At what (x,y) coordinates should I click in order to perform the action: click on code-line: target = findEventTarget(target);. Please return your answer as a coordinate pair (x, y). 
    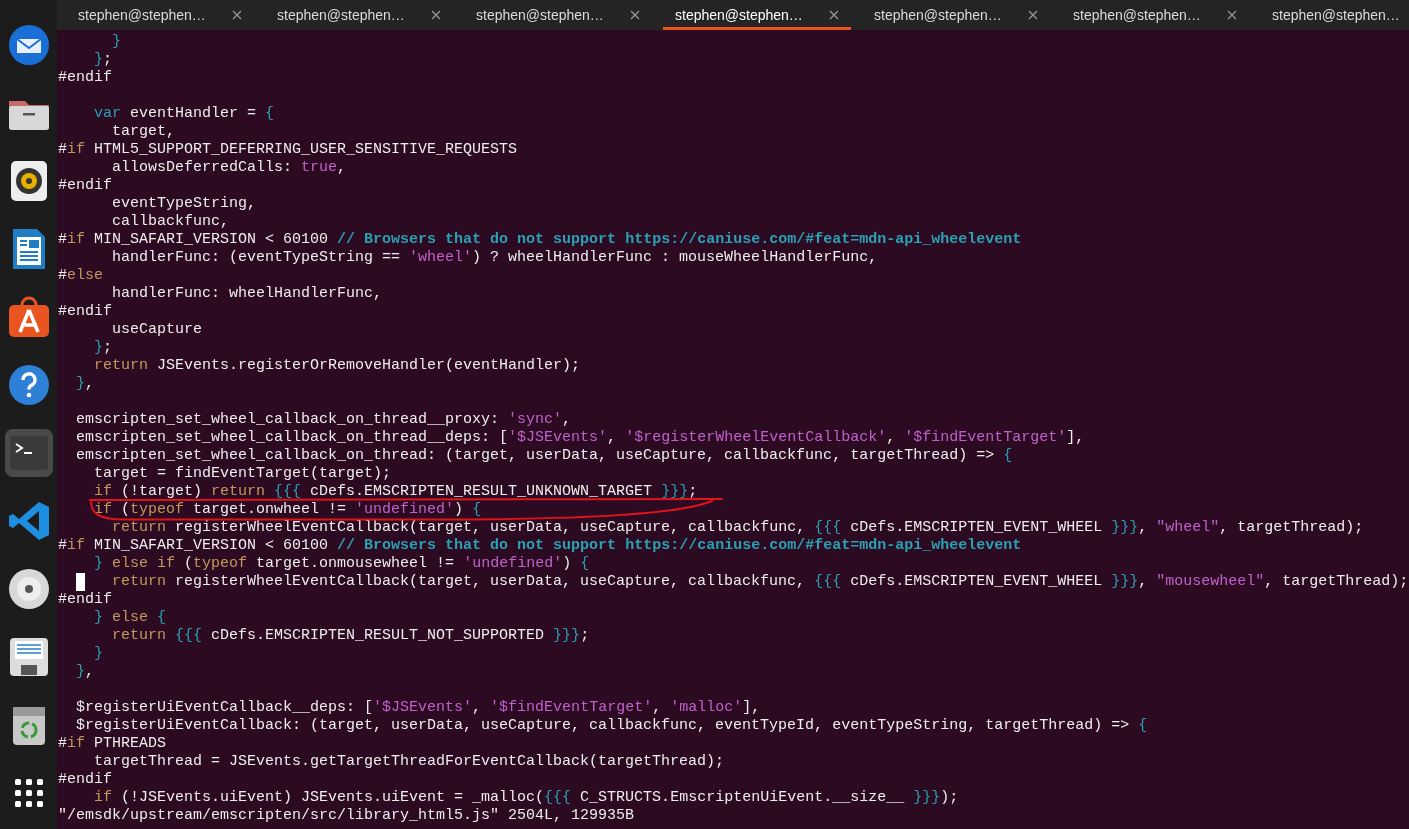
    Looking at the image, I should click on (242, 473).